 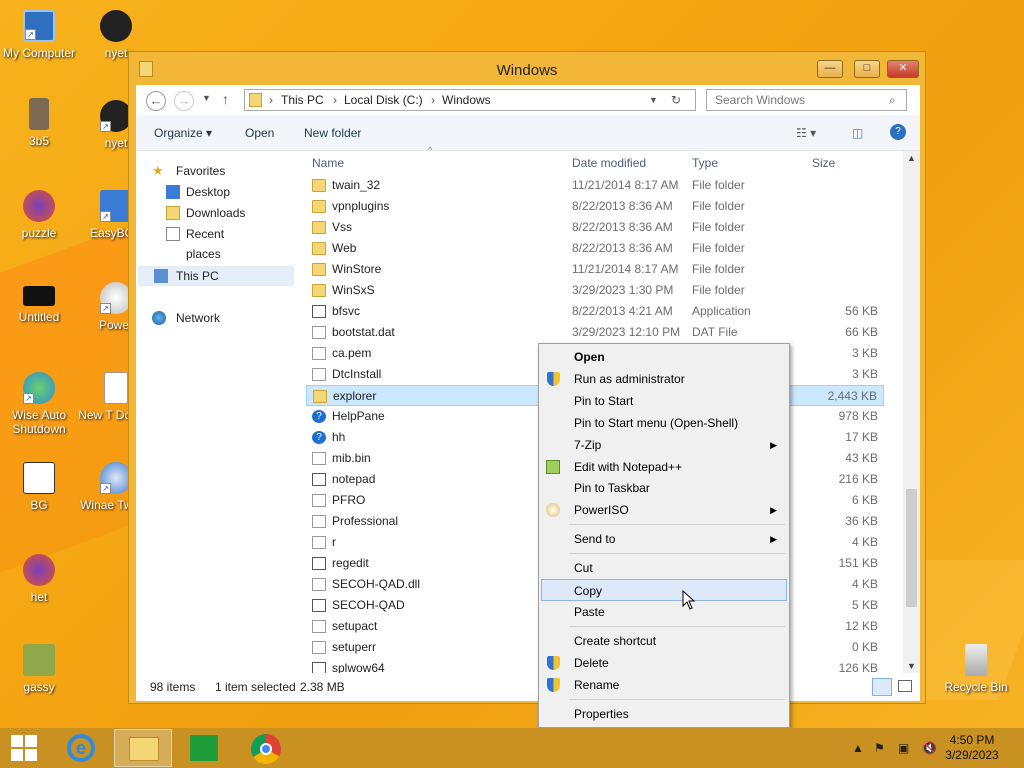 I want to click on menu-item-edit-notepadpp: Edit with Notepad++, so click(x=664, y=467).